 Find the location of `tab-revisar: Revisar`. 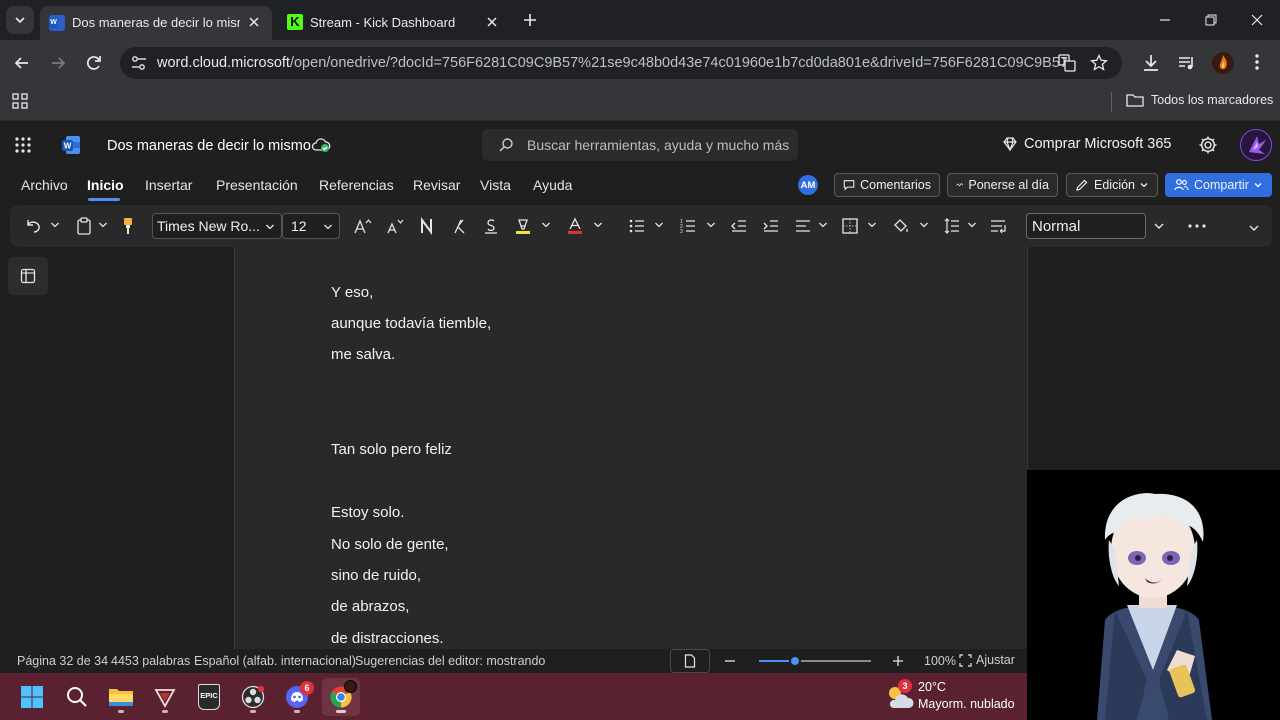

tab-revisar: Revisar is located at coordinates (436, 185).